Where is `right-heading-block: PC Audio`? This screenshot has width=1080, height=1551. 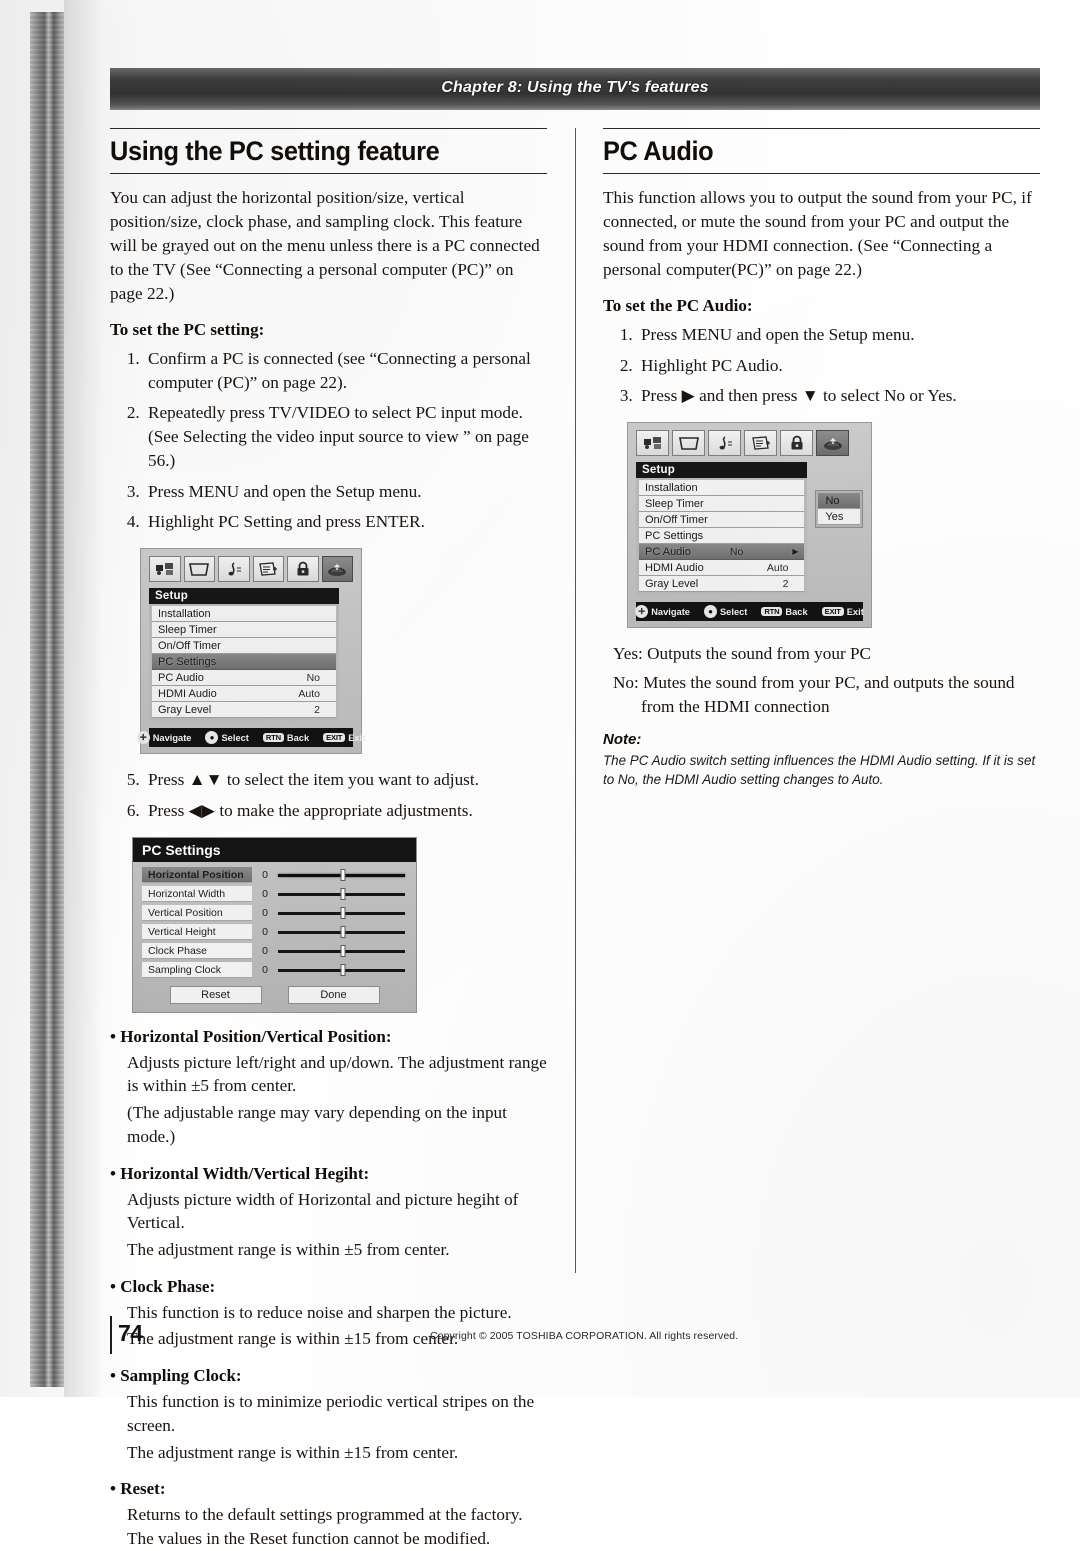 right-heading-block: PC Audio is located at coordinates (821, 151).